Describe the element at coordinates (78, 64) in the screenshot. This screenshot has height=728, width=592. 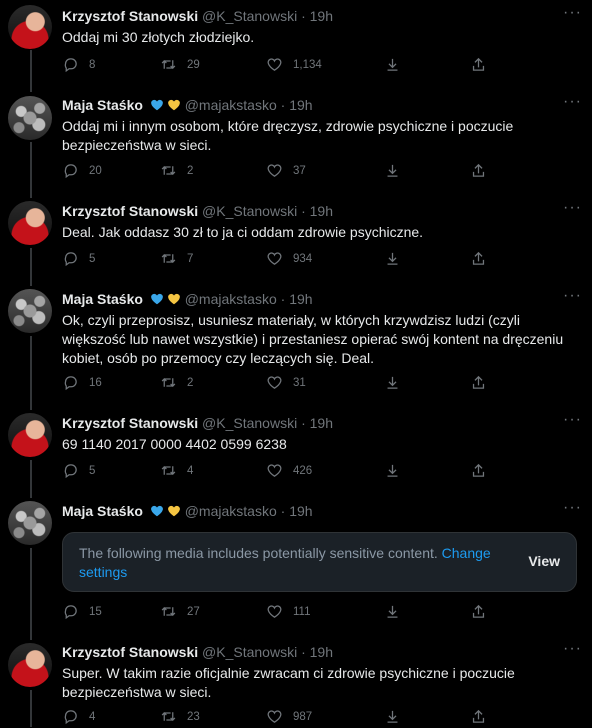
I see `reply-button: 8` at that location.